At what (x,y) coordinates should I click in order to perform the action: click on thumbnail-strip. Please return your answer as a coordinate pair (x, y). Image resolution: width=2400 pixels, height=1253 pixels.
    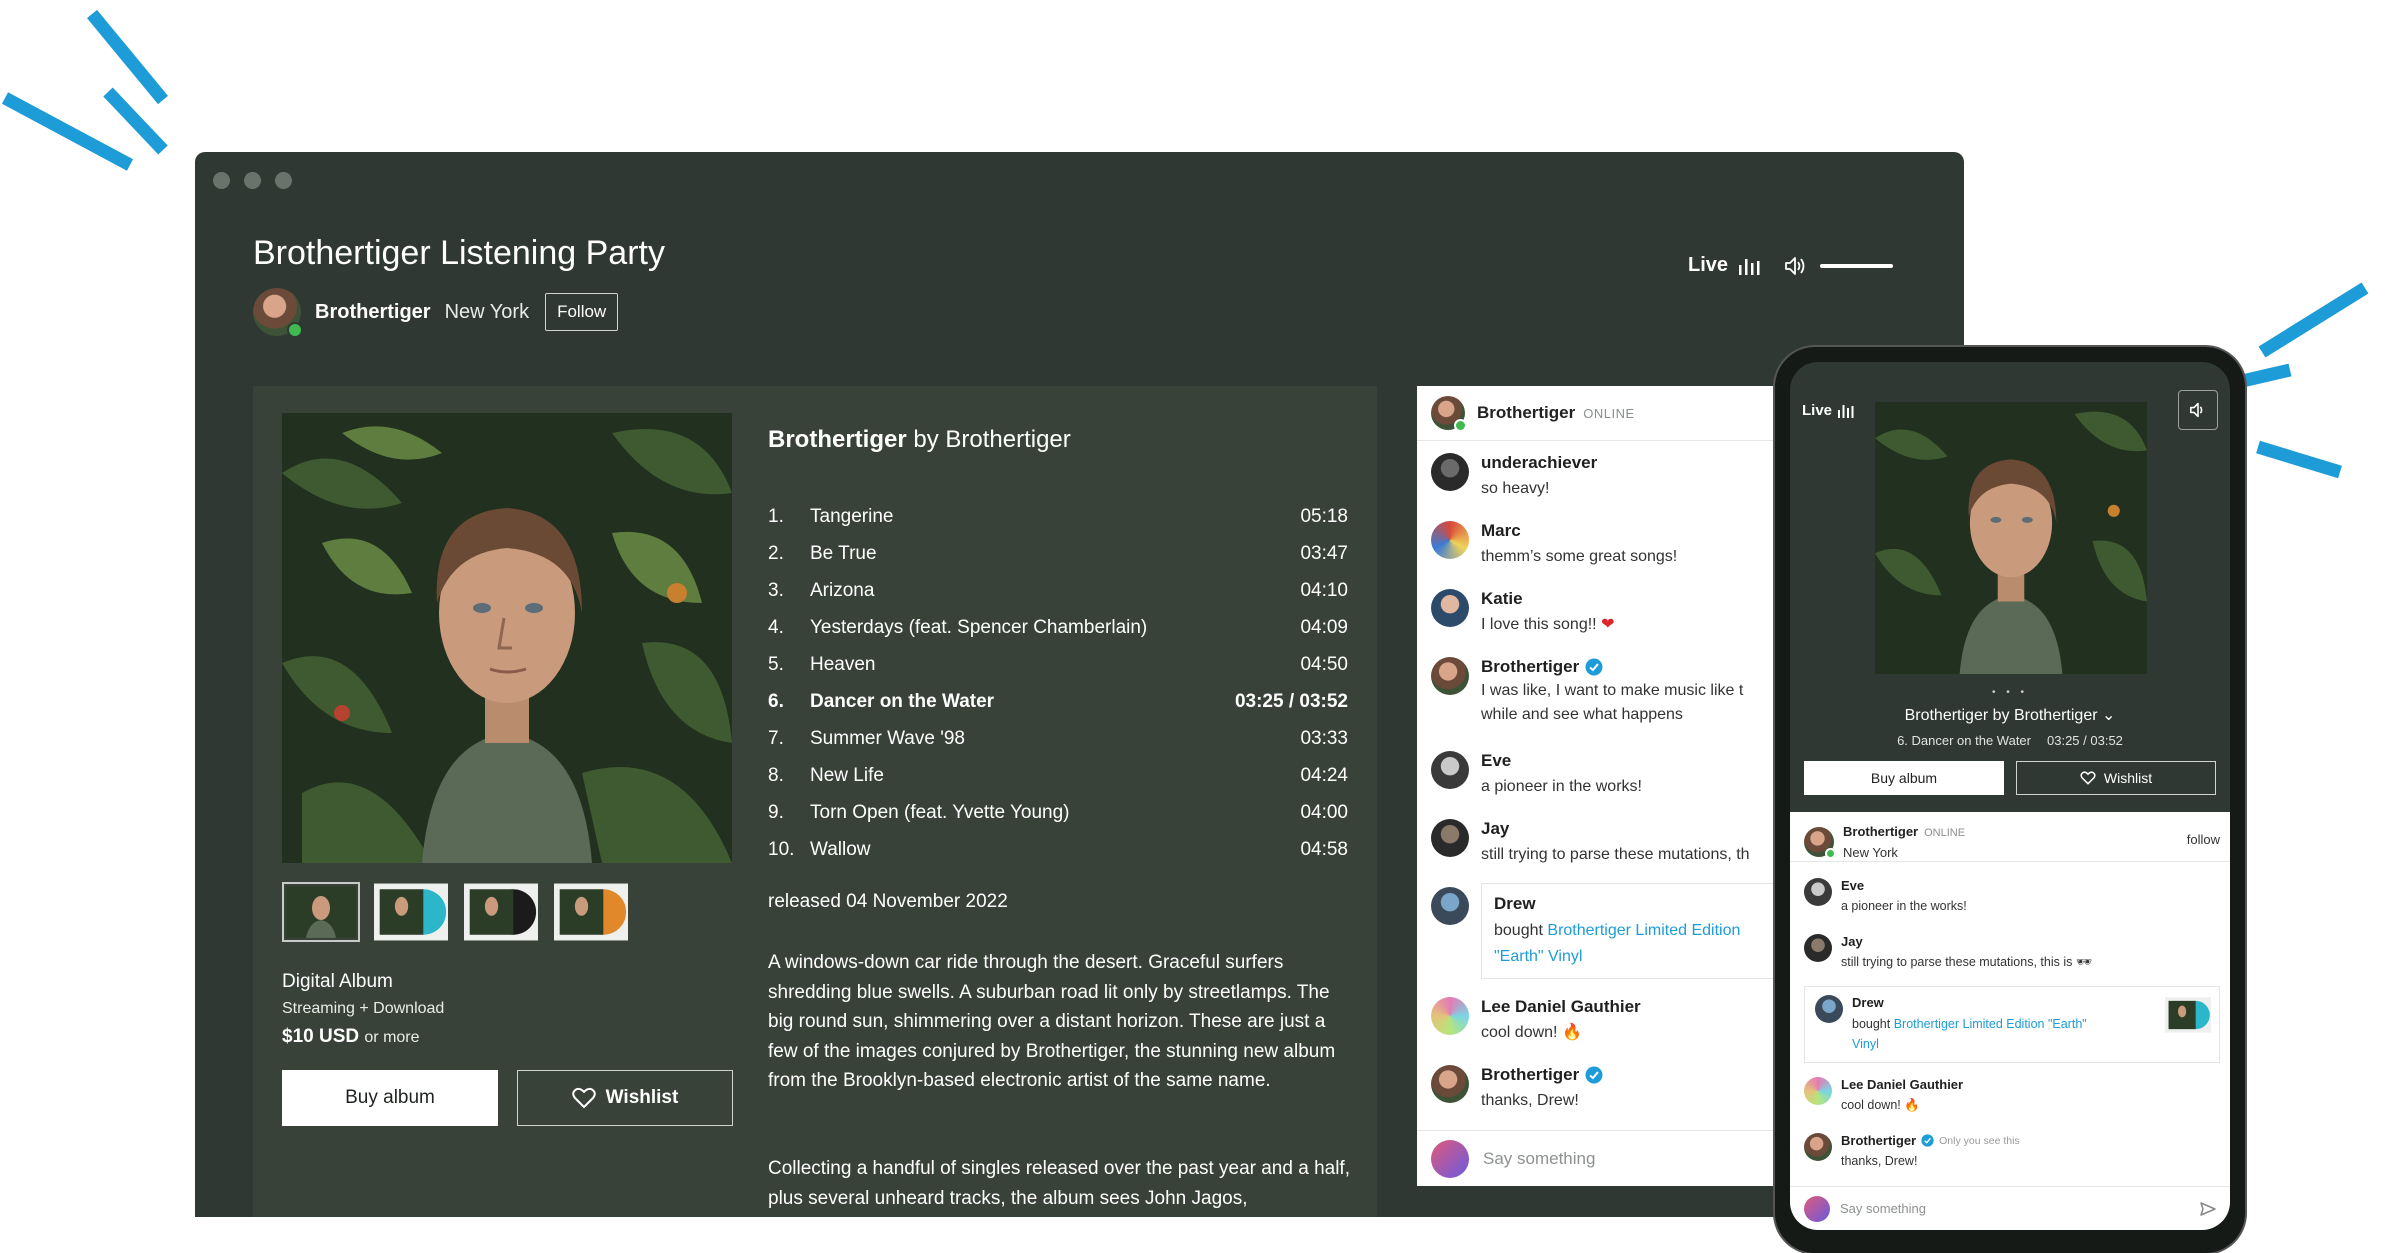
    Looking at the image, I should click on (456, 912).